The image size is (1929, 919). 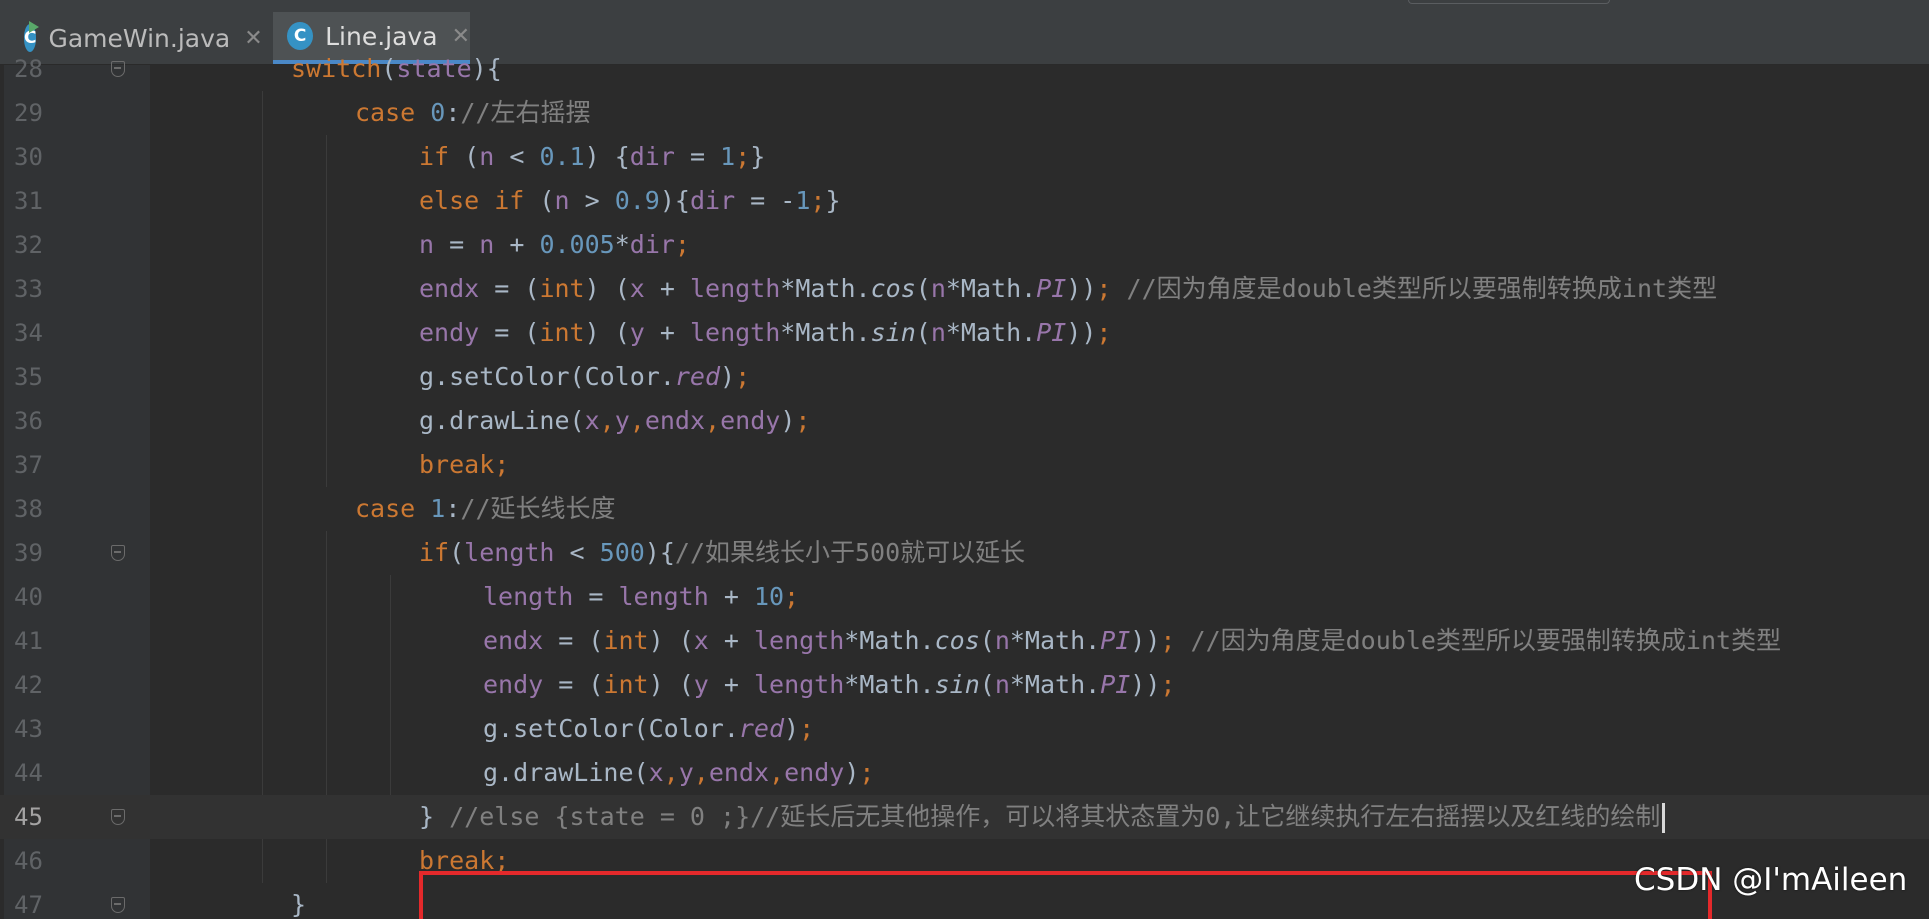 I want to click on code-text: g.drawLine(x,y,endx,endy);, so click(x=678, y=773).